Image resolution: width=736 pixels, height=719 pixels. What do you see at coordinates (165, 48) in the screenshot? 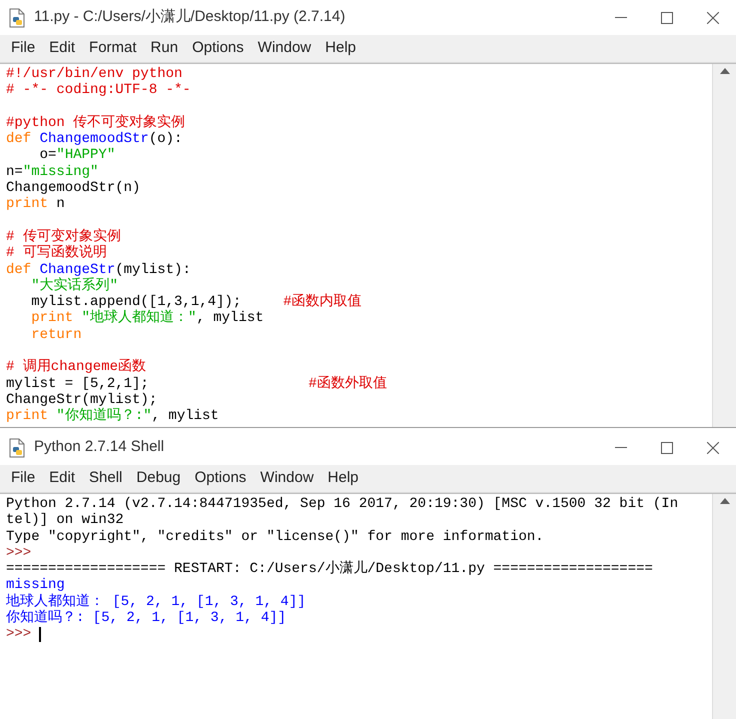
I see `menu-item: Run` at bounding box center [165, 48].